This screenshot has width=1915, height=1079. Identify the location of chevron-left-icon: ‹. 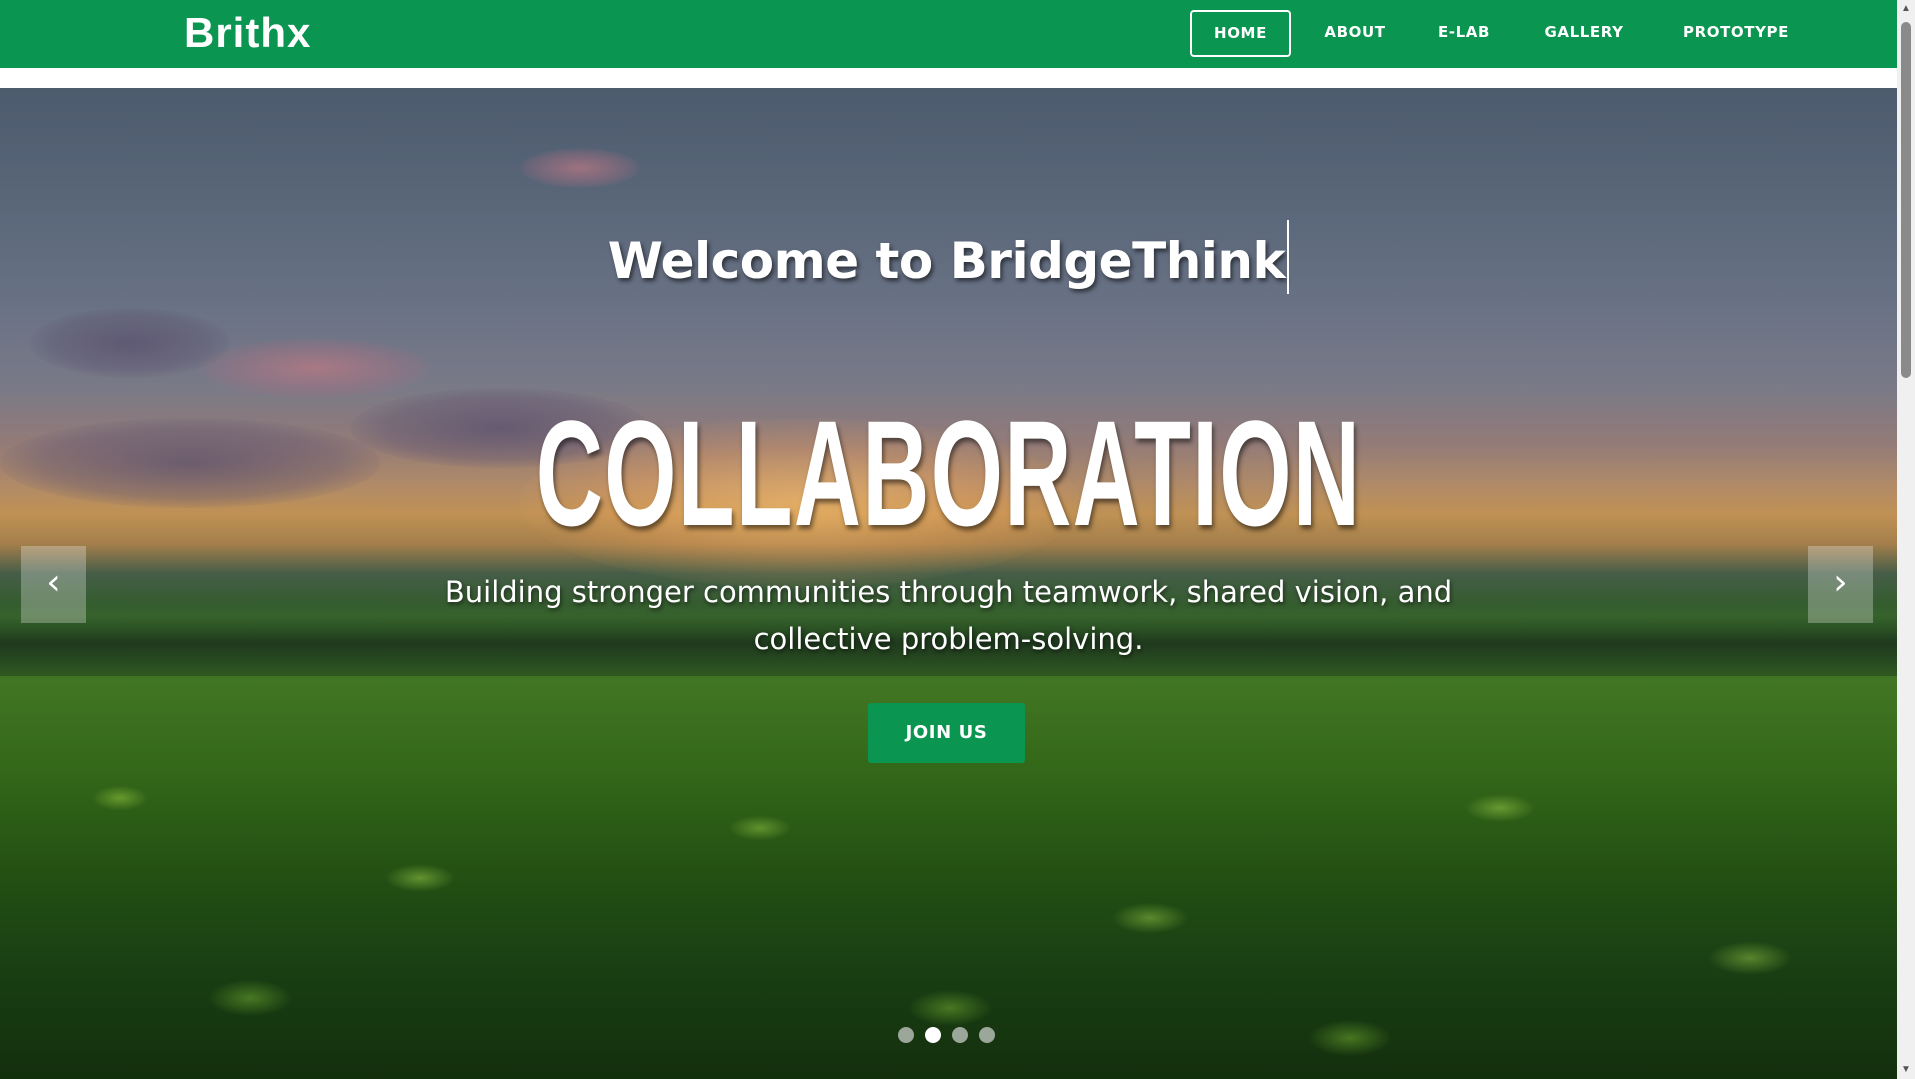
(53, 582).